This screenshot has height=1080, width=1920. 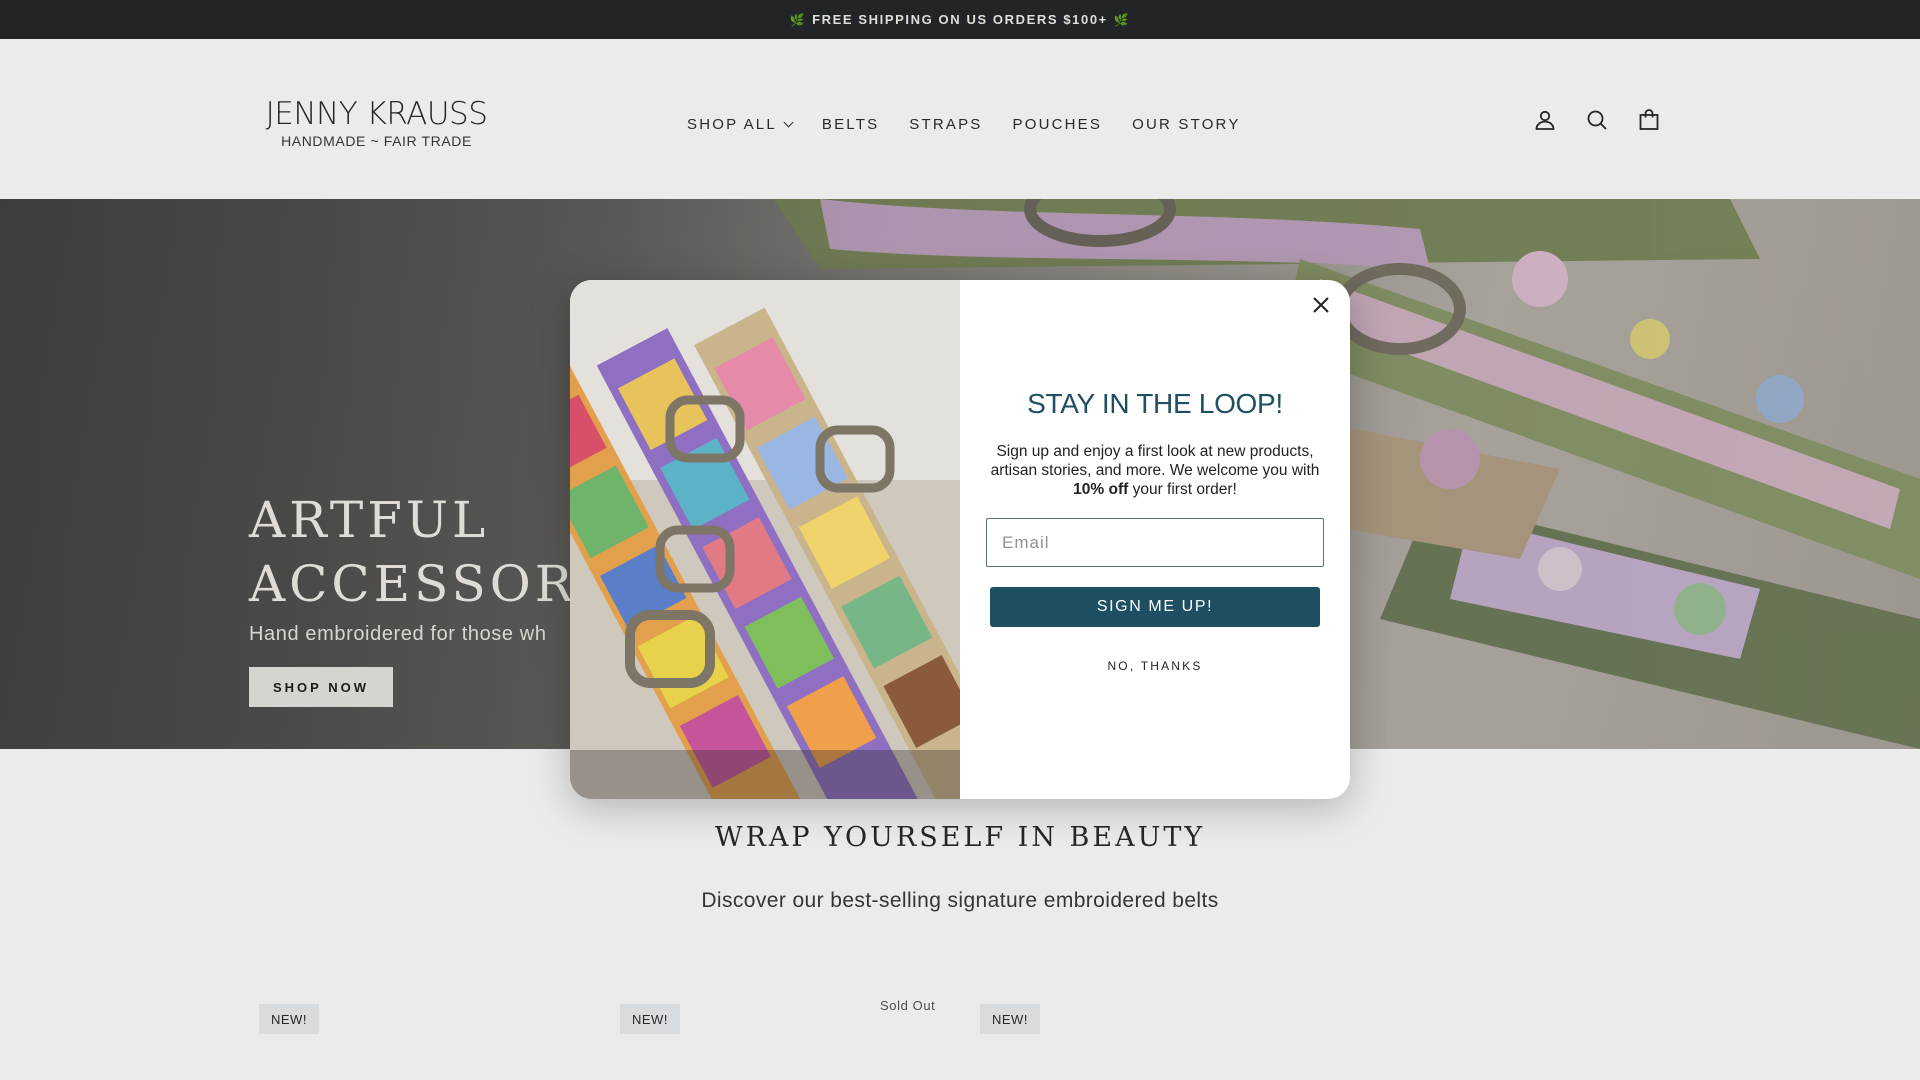 What do you see at coordinates (1101, 489) in the screenshot?
I see `discount-text: 10% off` at bounding box center [1101, 489].